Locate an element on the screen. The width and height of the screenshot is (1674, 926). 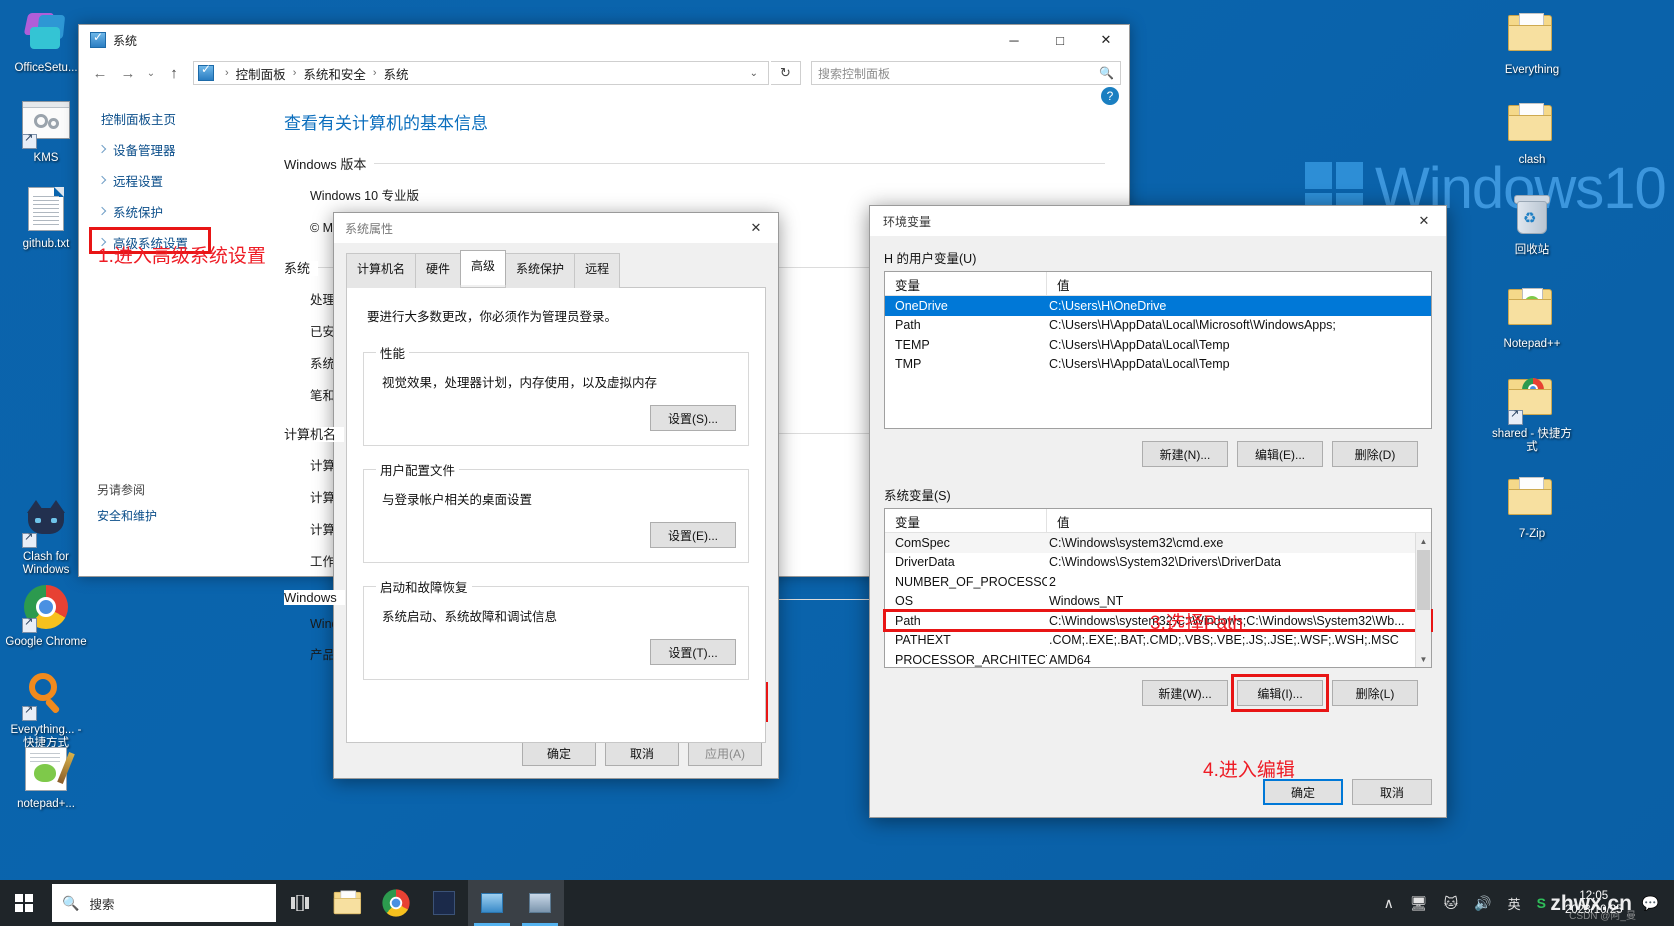
user-delete-button: 删除(D) is located at coordinates (1375, 454).